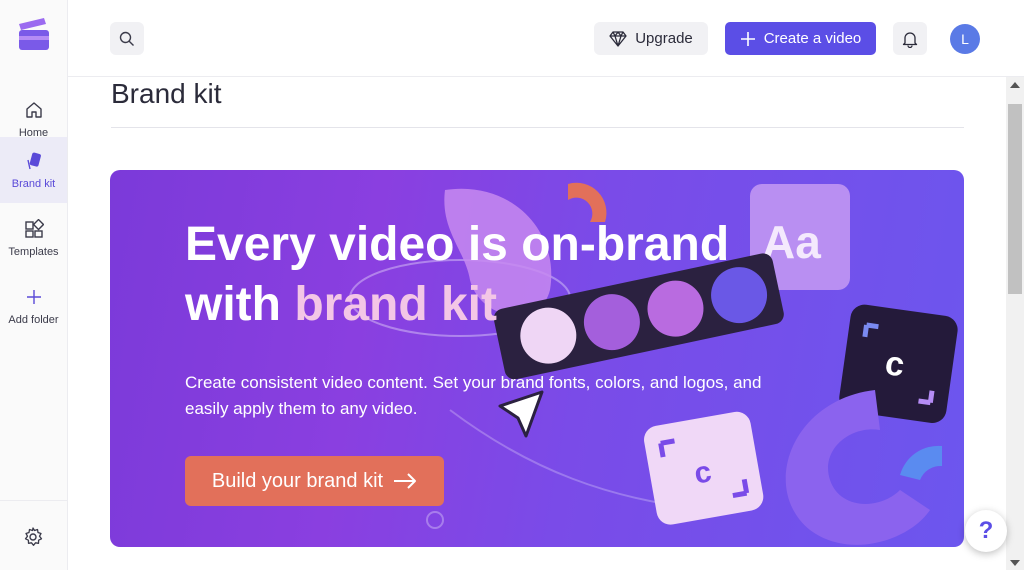 This screenshot has height=570, width=1024. I want to click on scrollbar-thumb, so click(1015, 199).